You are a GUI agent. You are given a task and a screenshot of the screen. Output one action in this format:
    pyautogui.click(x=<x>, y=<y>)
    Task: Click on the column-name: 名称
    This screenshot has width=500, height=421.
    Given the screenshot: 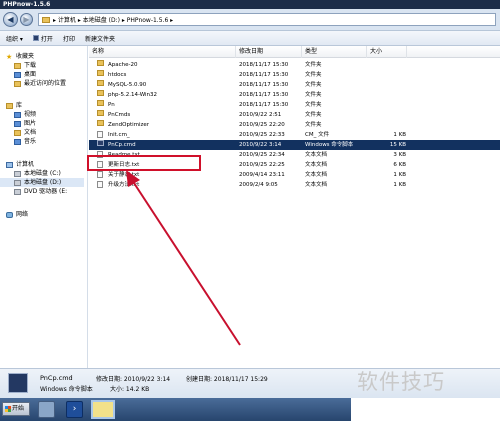 What is the action you would take?
    pyautogui.click(x=162, y=52)
    